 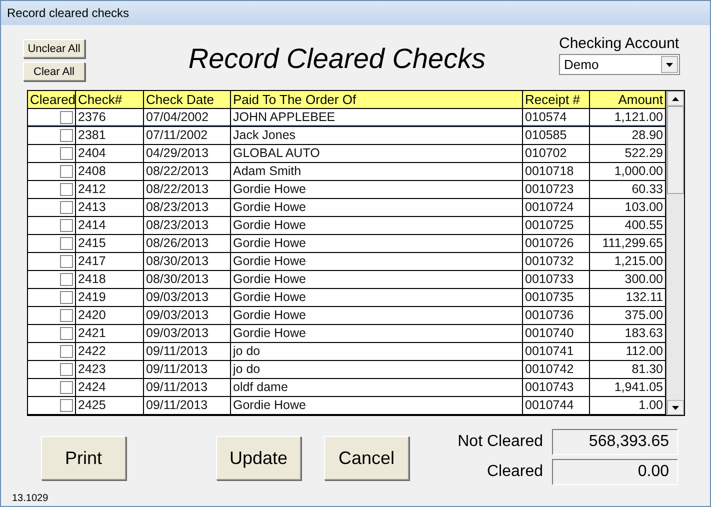 What do you see at coordinates (556, 280) in the screenshot?
I see `table-cell: 0010733` at bounding box center [556, 280].